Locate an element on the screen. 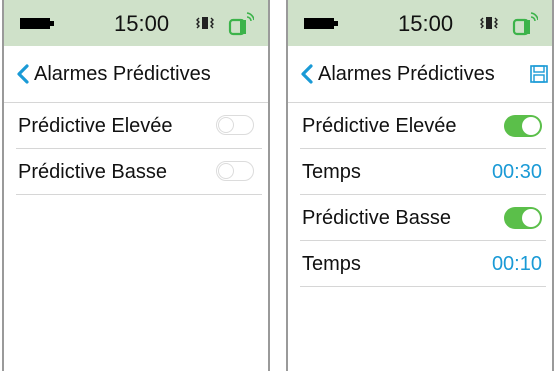  save-icon is located at coordinates (539, 74).